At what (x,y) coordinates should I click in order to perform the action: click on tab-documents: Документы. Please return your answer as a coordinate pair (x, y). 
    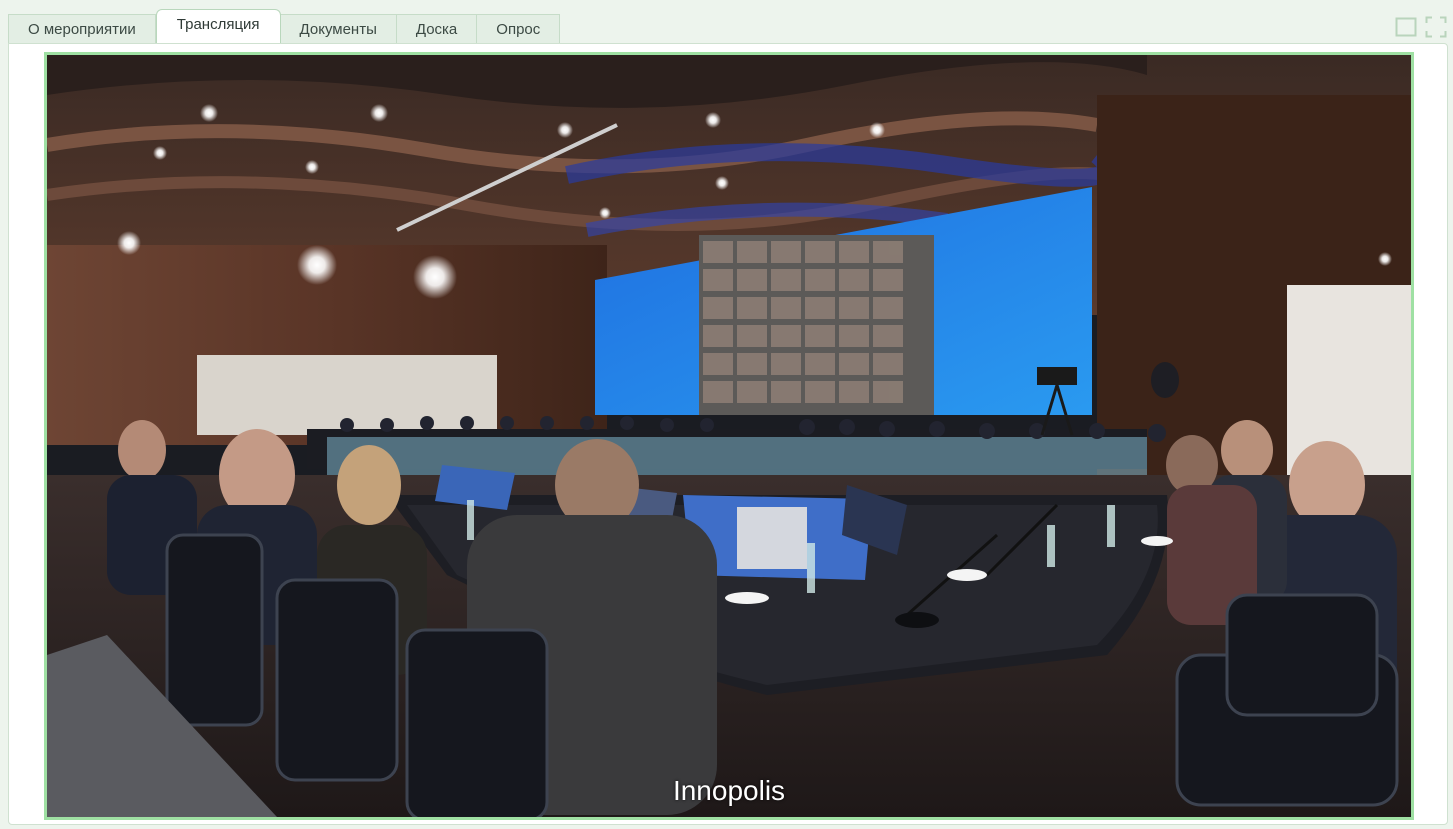
    Looking at the image, I should click on (338, 29).